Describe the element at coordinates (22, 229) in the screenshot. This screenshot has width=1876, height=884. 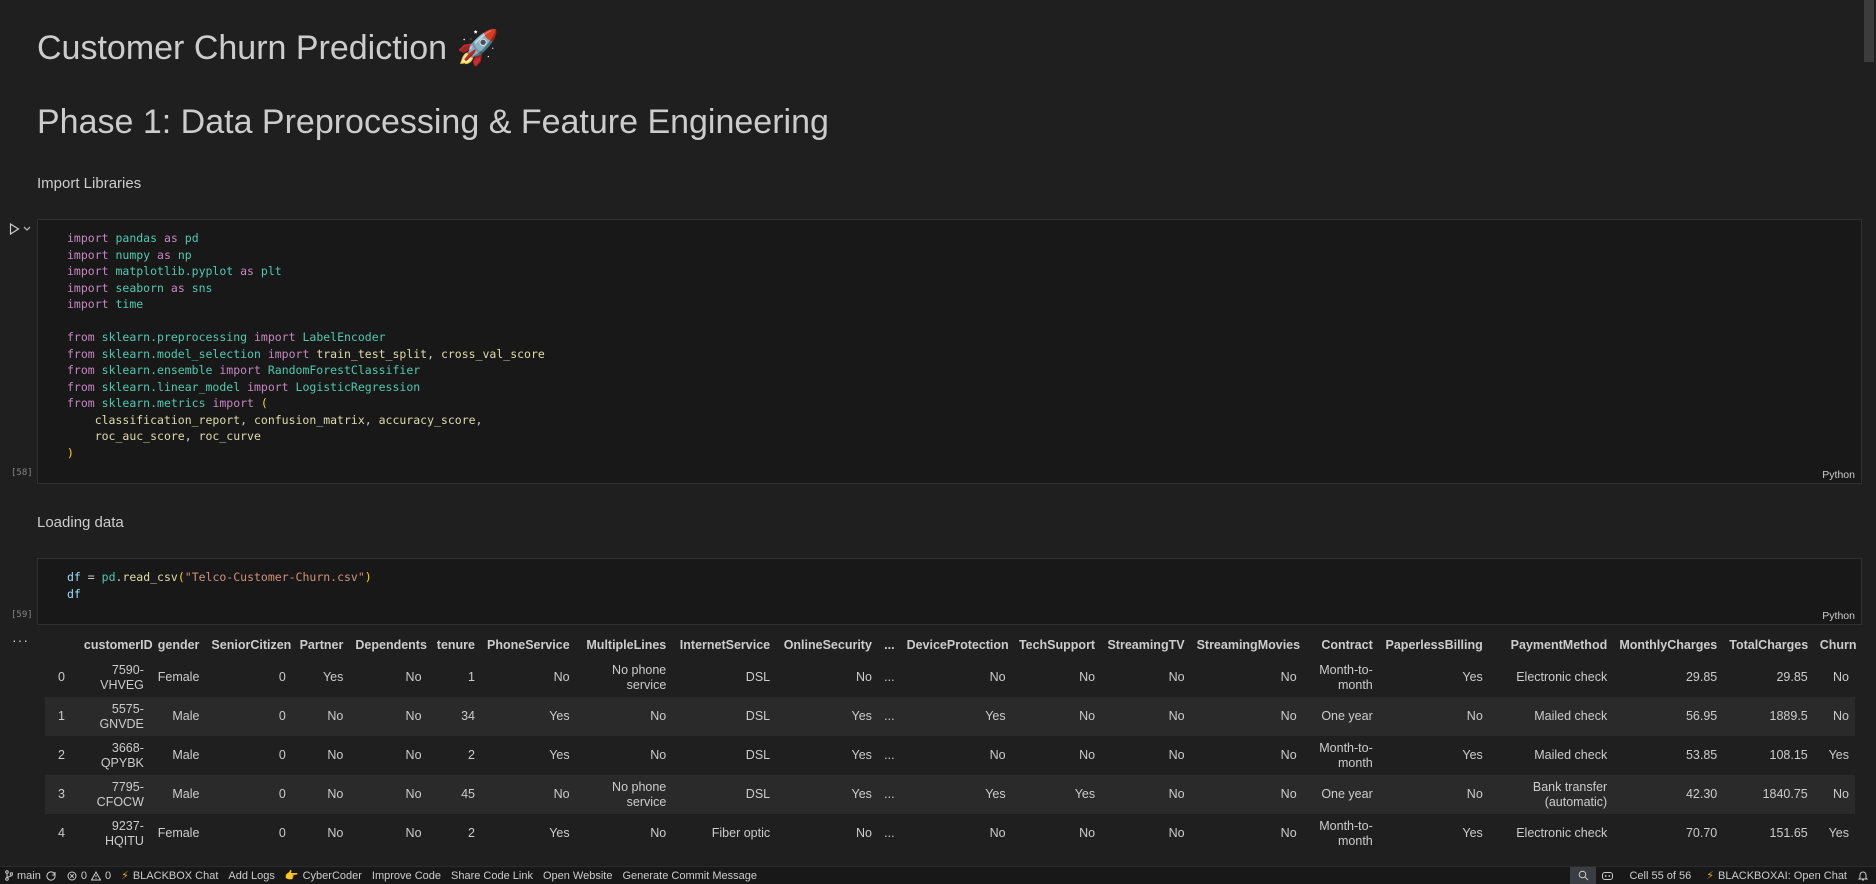
I see `run-cell-button` at that location.